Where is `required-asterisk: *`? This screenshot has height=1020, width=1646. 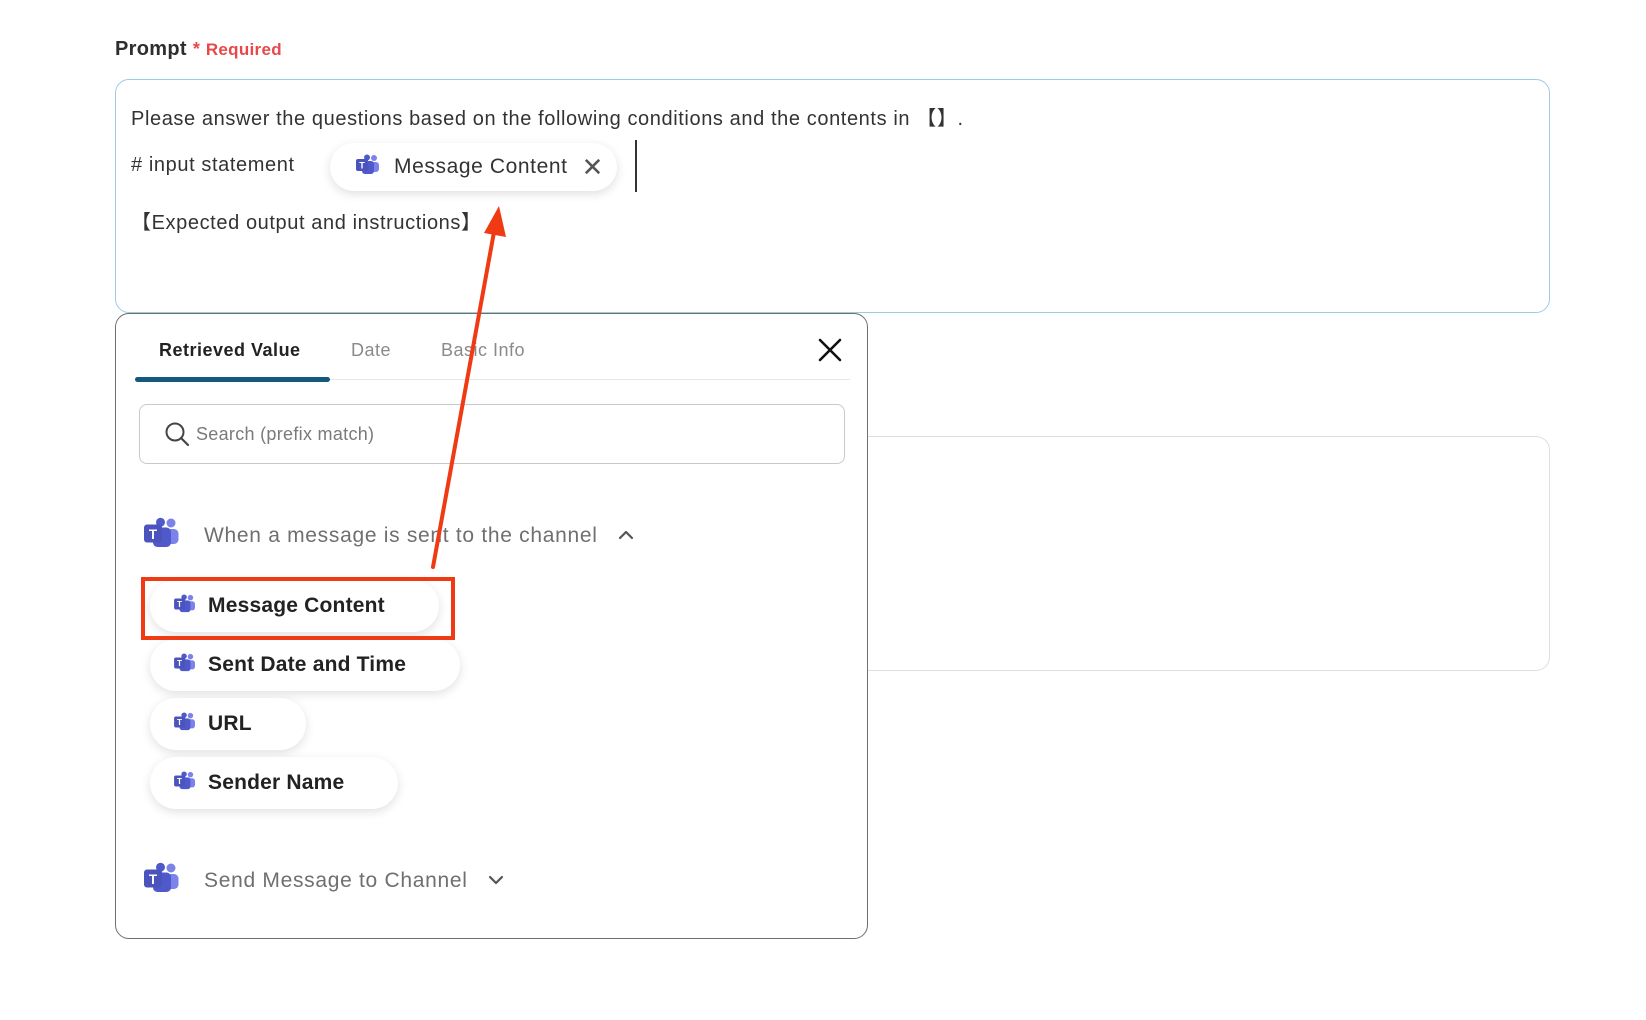
required-asterisk: * is located at coordinates (196, 49).